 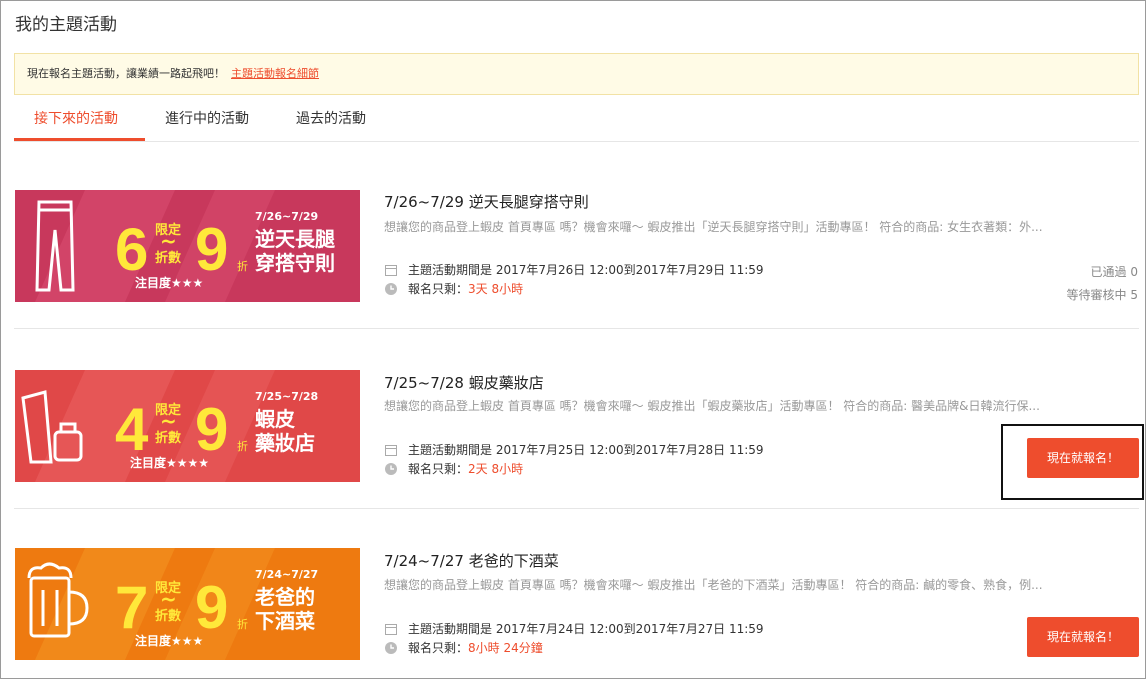 I want to click on period-value: 2017年7月26日 12:00到2017年7月29日 11:59, so click(x=629, y=270).